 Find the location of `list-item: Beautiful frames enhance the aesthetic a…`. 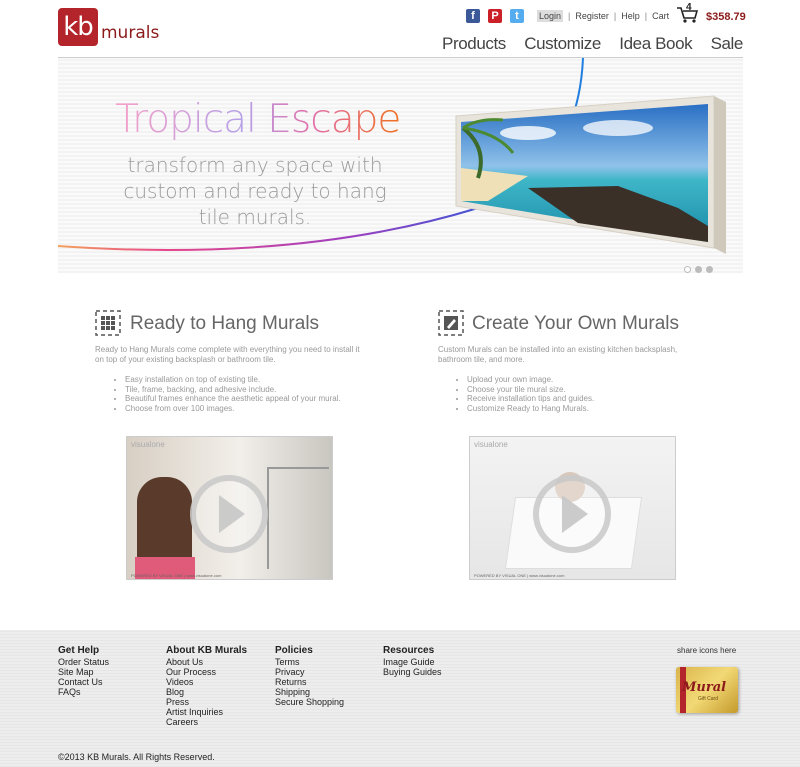

list-item: Beautiful frames enhance the aesthetic a… is located at coordinates (233, 399).